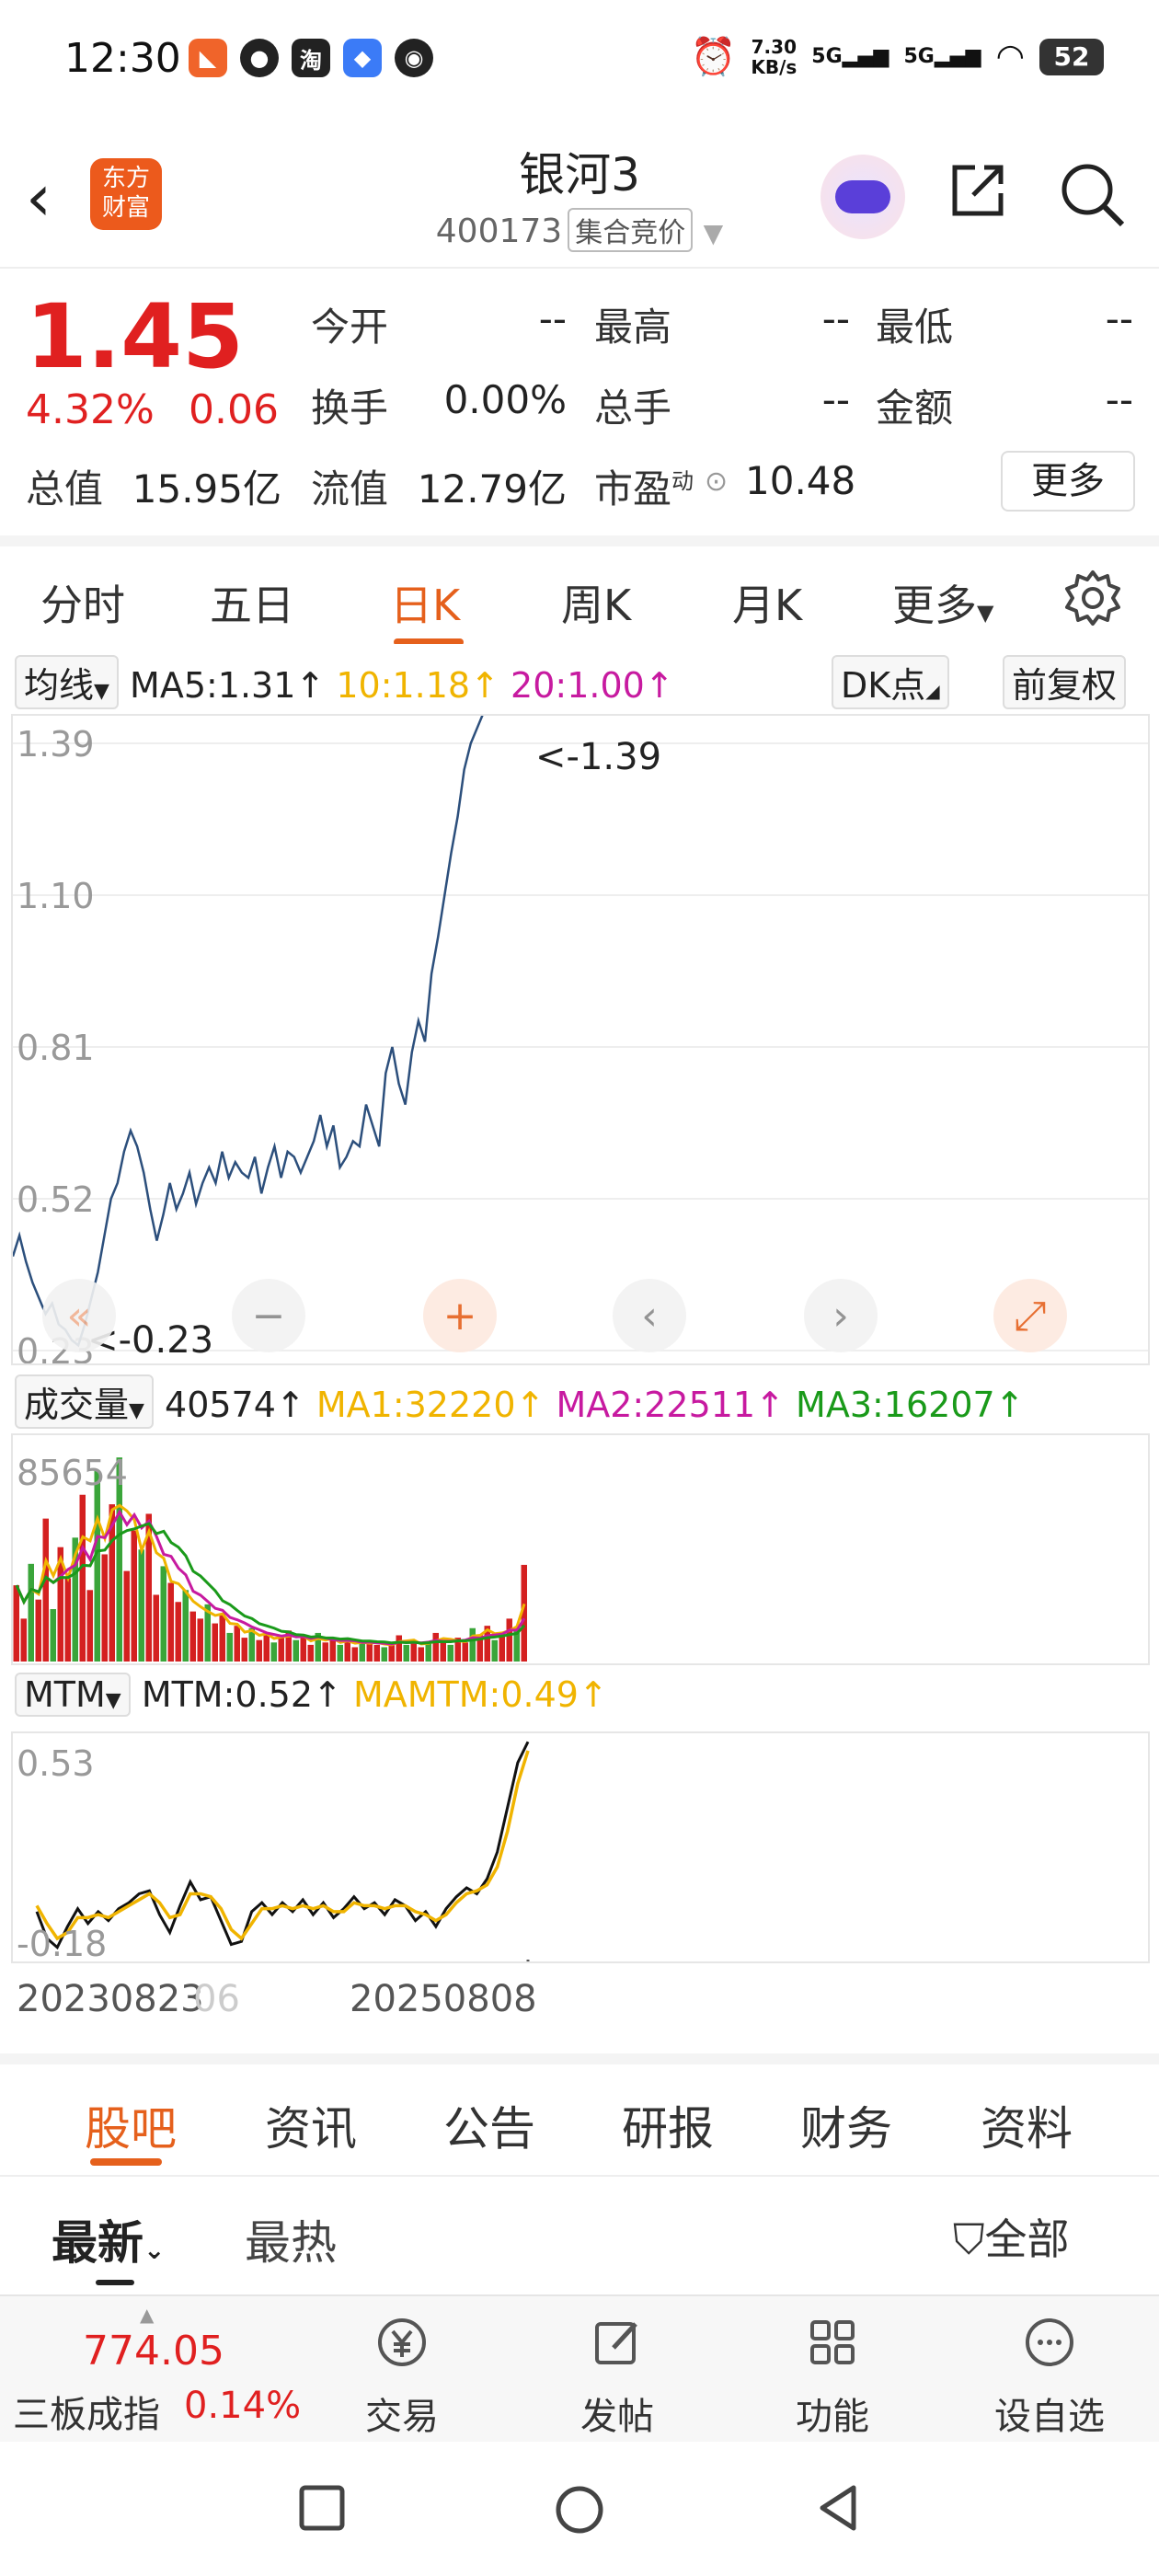 This screenshot has height=2576, width=1159. Describe the element at coordinates (72, 1473) in the screenshot. I see `volume-y-tick-label: 85654` at that location.